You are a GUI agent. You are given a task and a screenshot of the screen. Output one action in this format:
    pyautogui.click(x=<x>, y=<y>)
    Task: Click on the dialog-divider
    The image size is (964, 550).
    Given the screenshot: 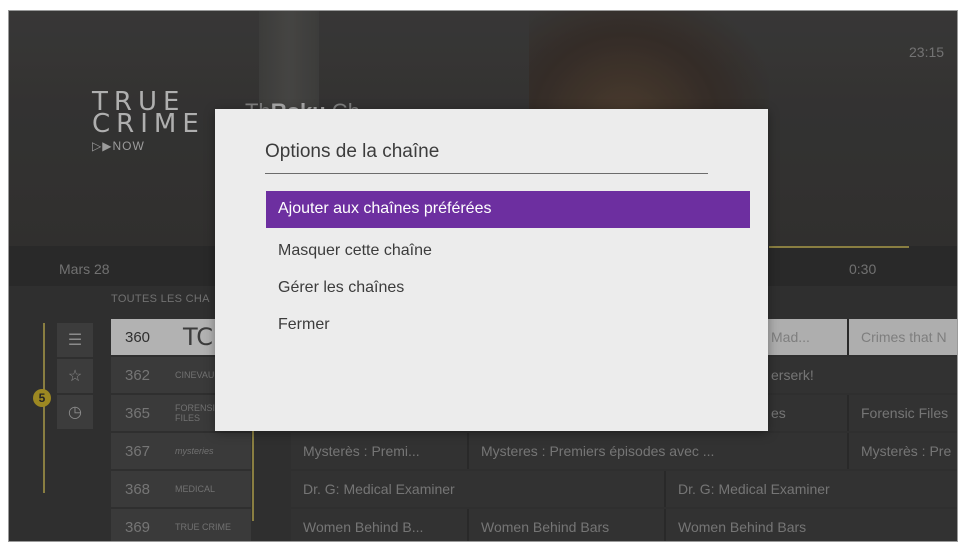 What is the action you would take?
    pyautogui.click(x=486, y=173)
    